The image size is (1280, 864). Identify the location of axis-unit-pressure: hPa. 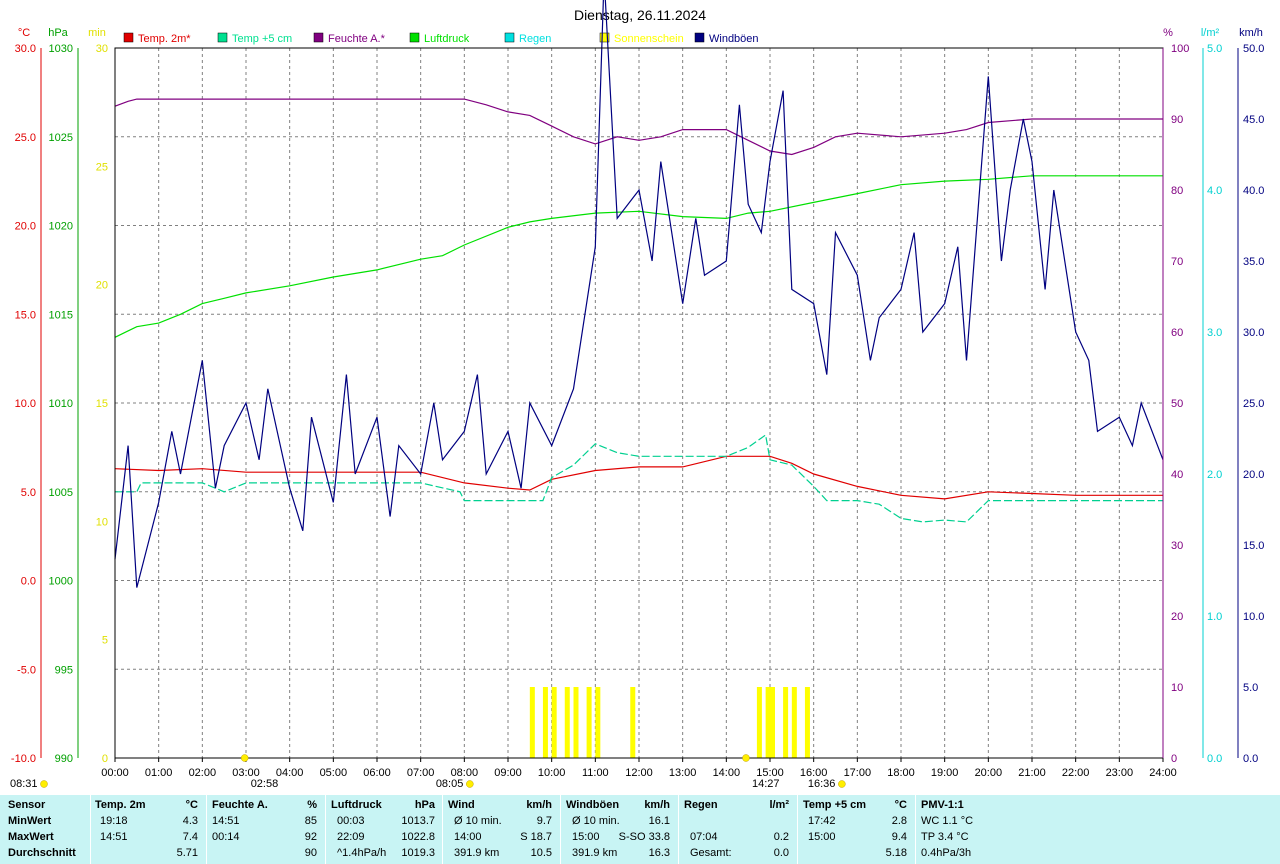
(58, 33).